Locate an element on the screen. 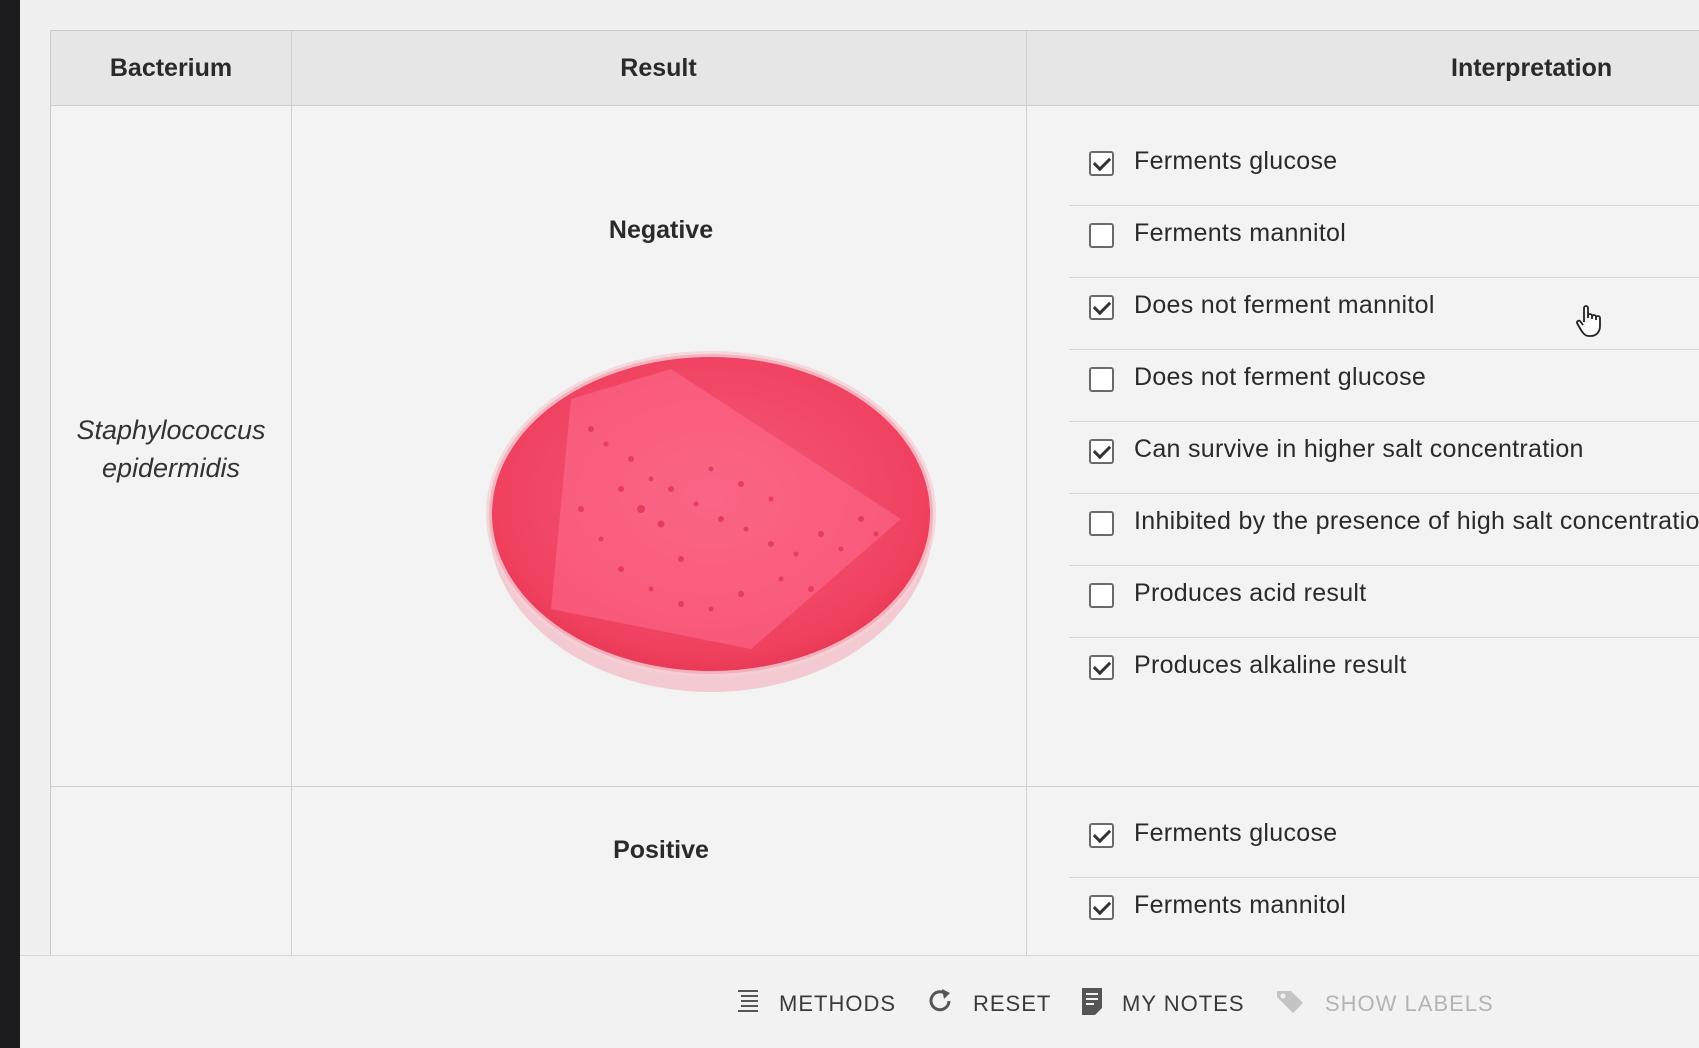 This screenshot has width=1699, height=1048. petri-dish-image is located at coordinates (711, 506).